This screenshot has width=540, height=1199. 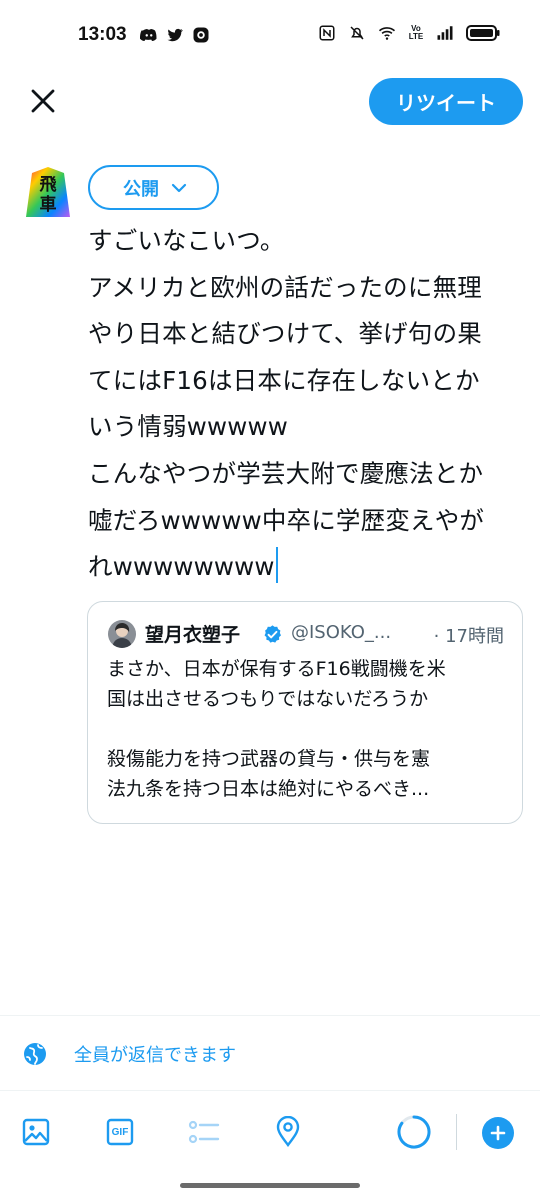 I want to click on volte-icon: Vo LTE, so click(x=416, y=32).